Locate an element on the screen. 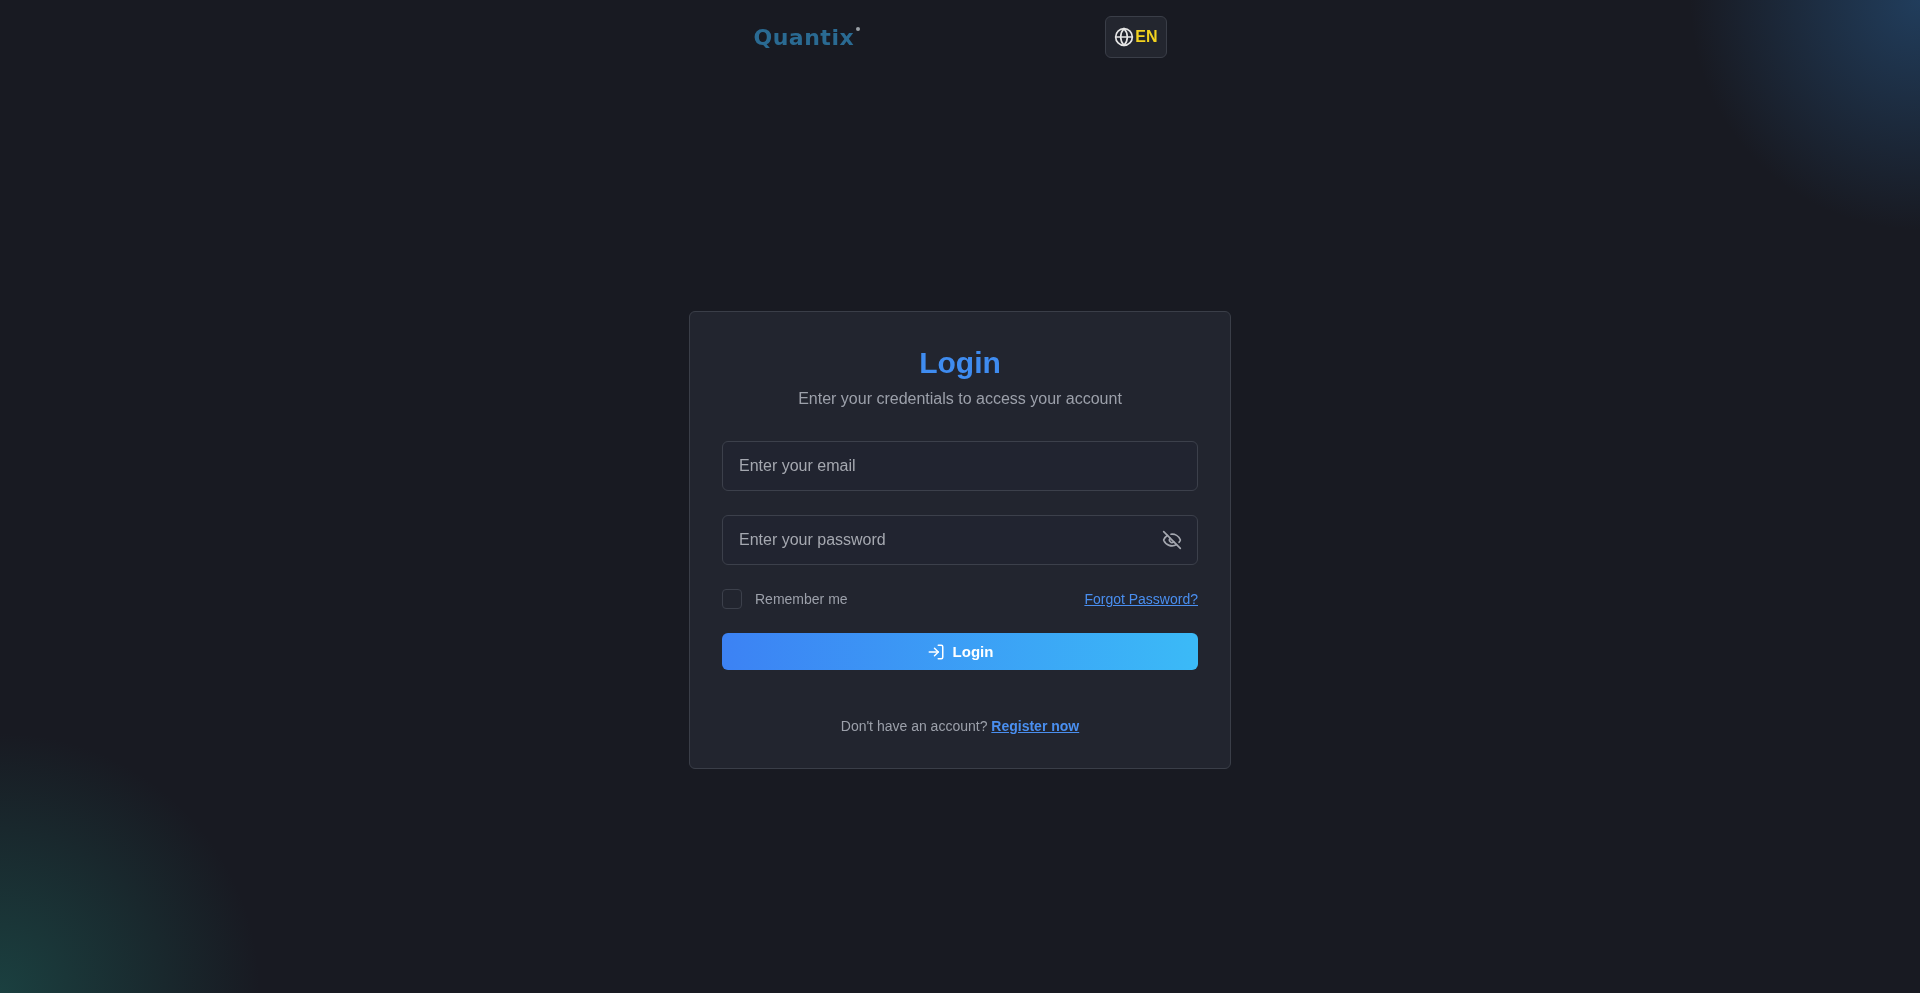 Image resolution: width=1920 pixels, height=993 pixels. globe-icon is located at coordinates (1124, 37).